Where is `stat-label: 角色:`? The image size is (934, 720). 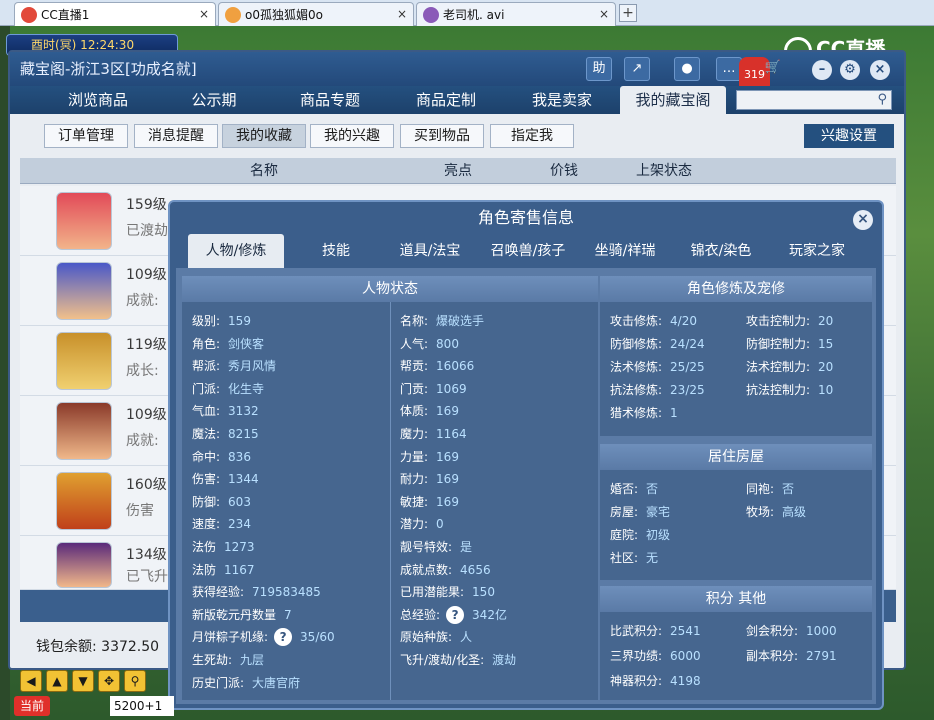
stat-label: 角色: is located at coordinates (206, 343).